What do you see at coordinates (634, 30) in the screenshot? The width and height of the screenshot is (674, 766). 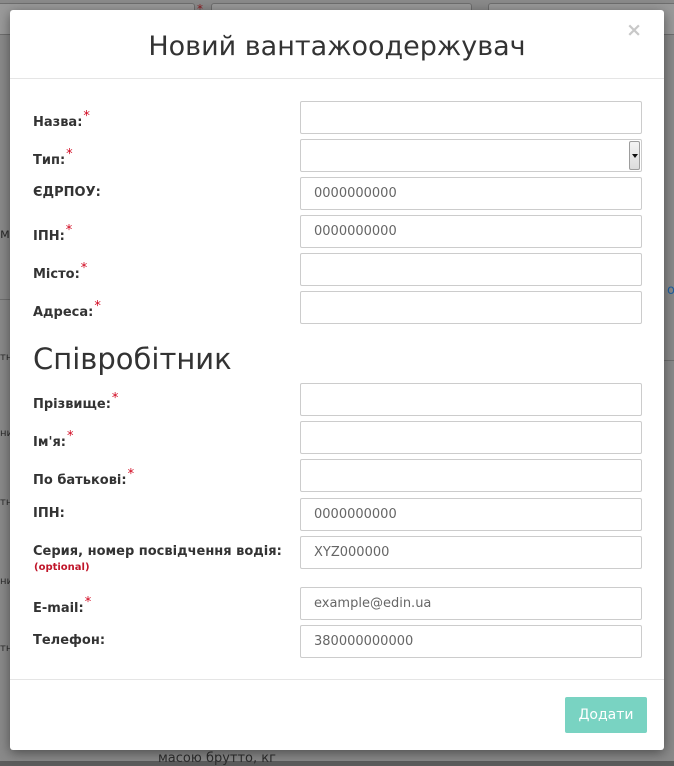 I see `close-icon: ×` at bounding box center [634, 30].